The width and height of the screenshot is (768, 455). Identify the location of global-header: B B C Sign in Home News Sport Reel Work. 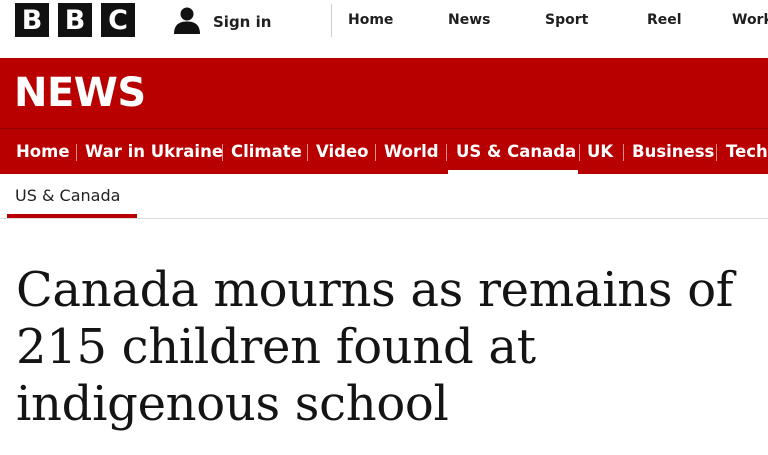
(384, 29).